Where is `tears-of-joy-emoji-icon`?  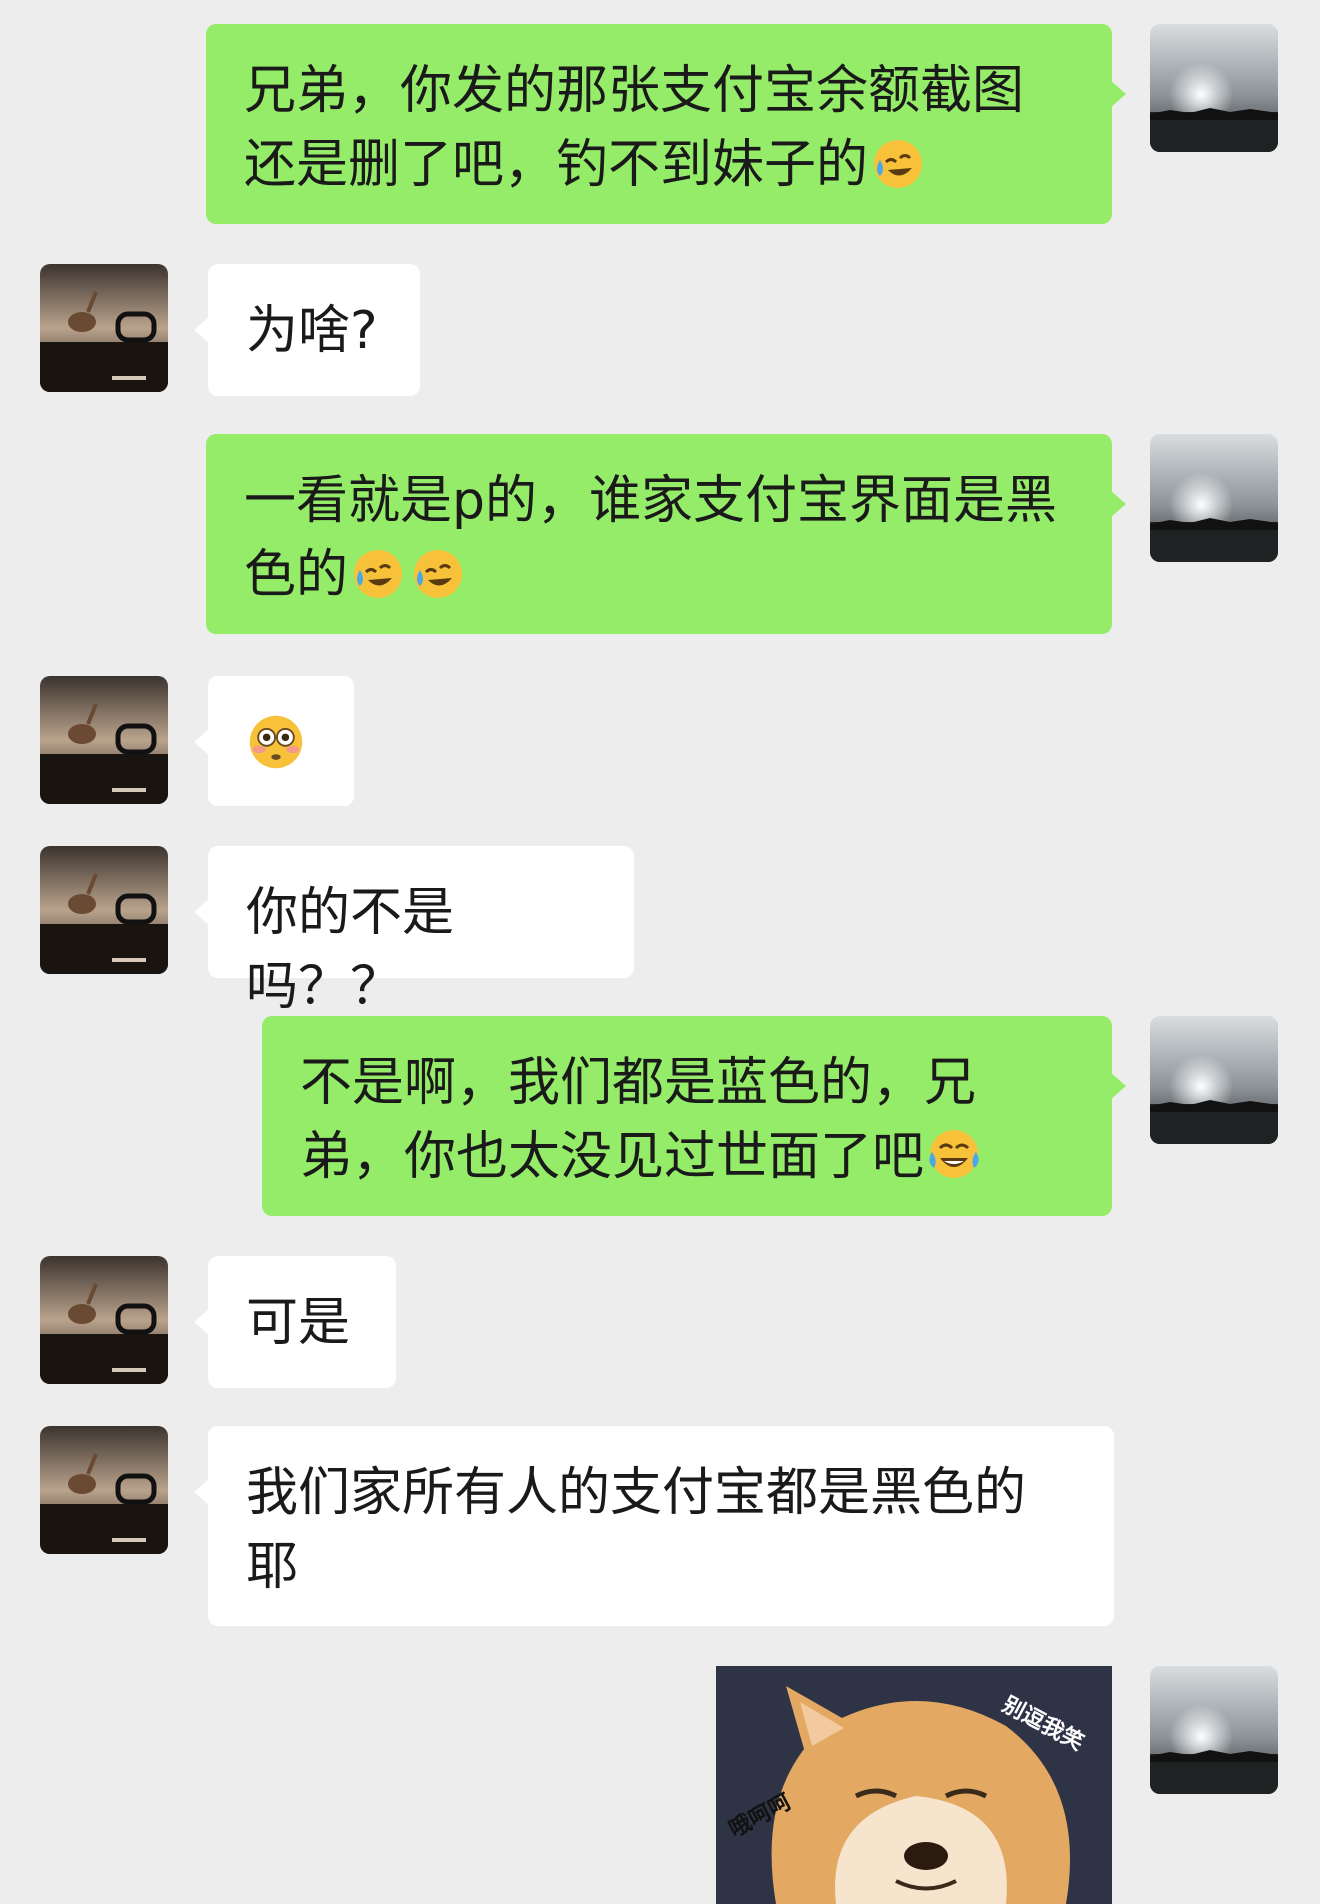 tears-of-joy-emoji-icon is located at coordinates (954, 1154).